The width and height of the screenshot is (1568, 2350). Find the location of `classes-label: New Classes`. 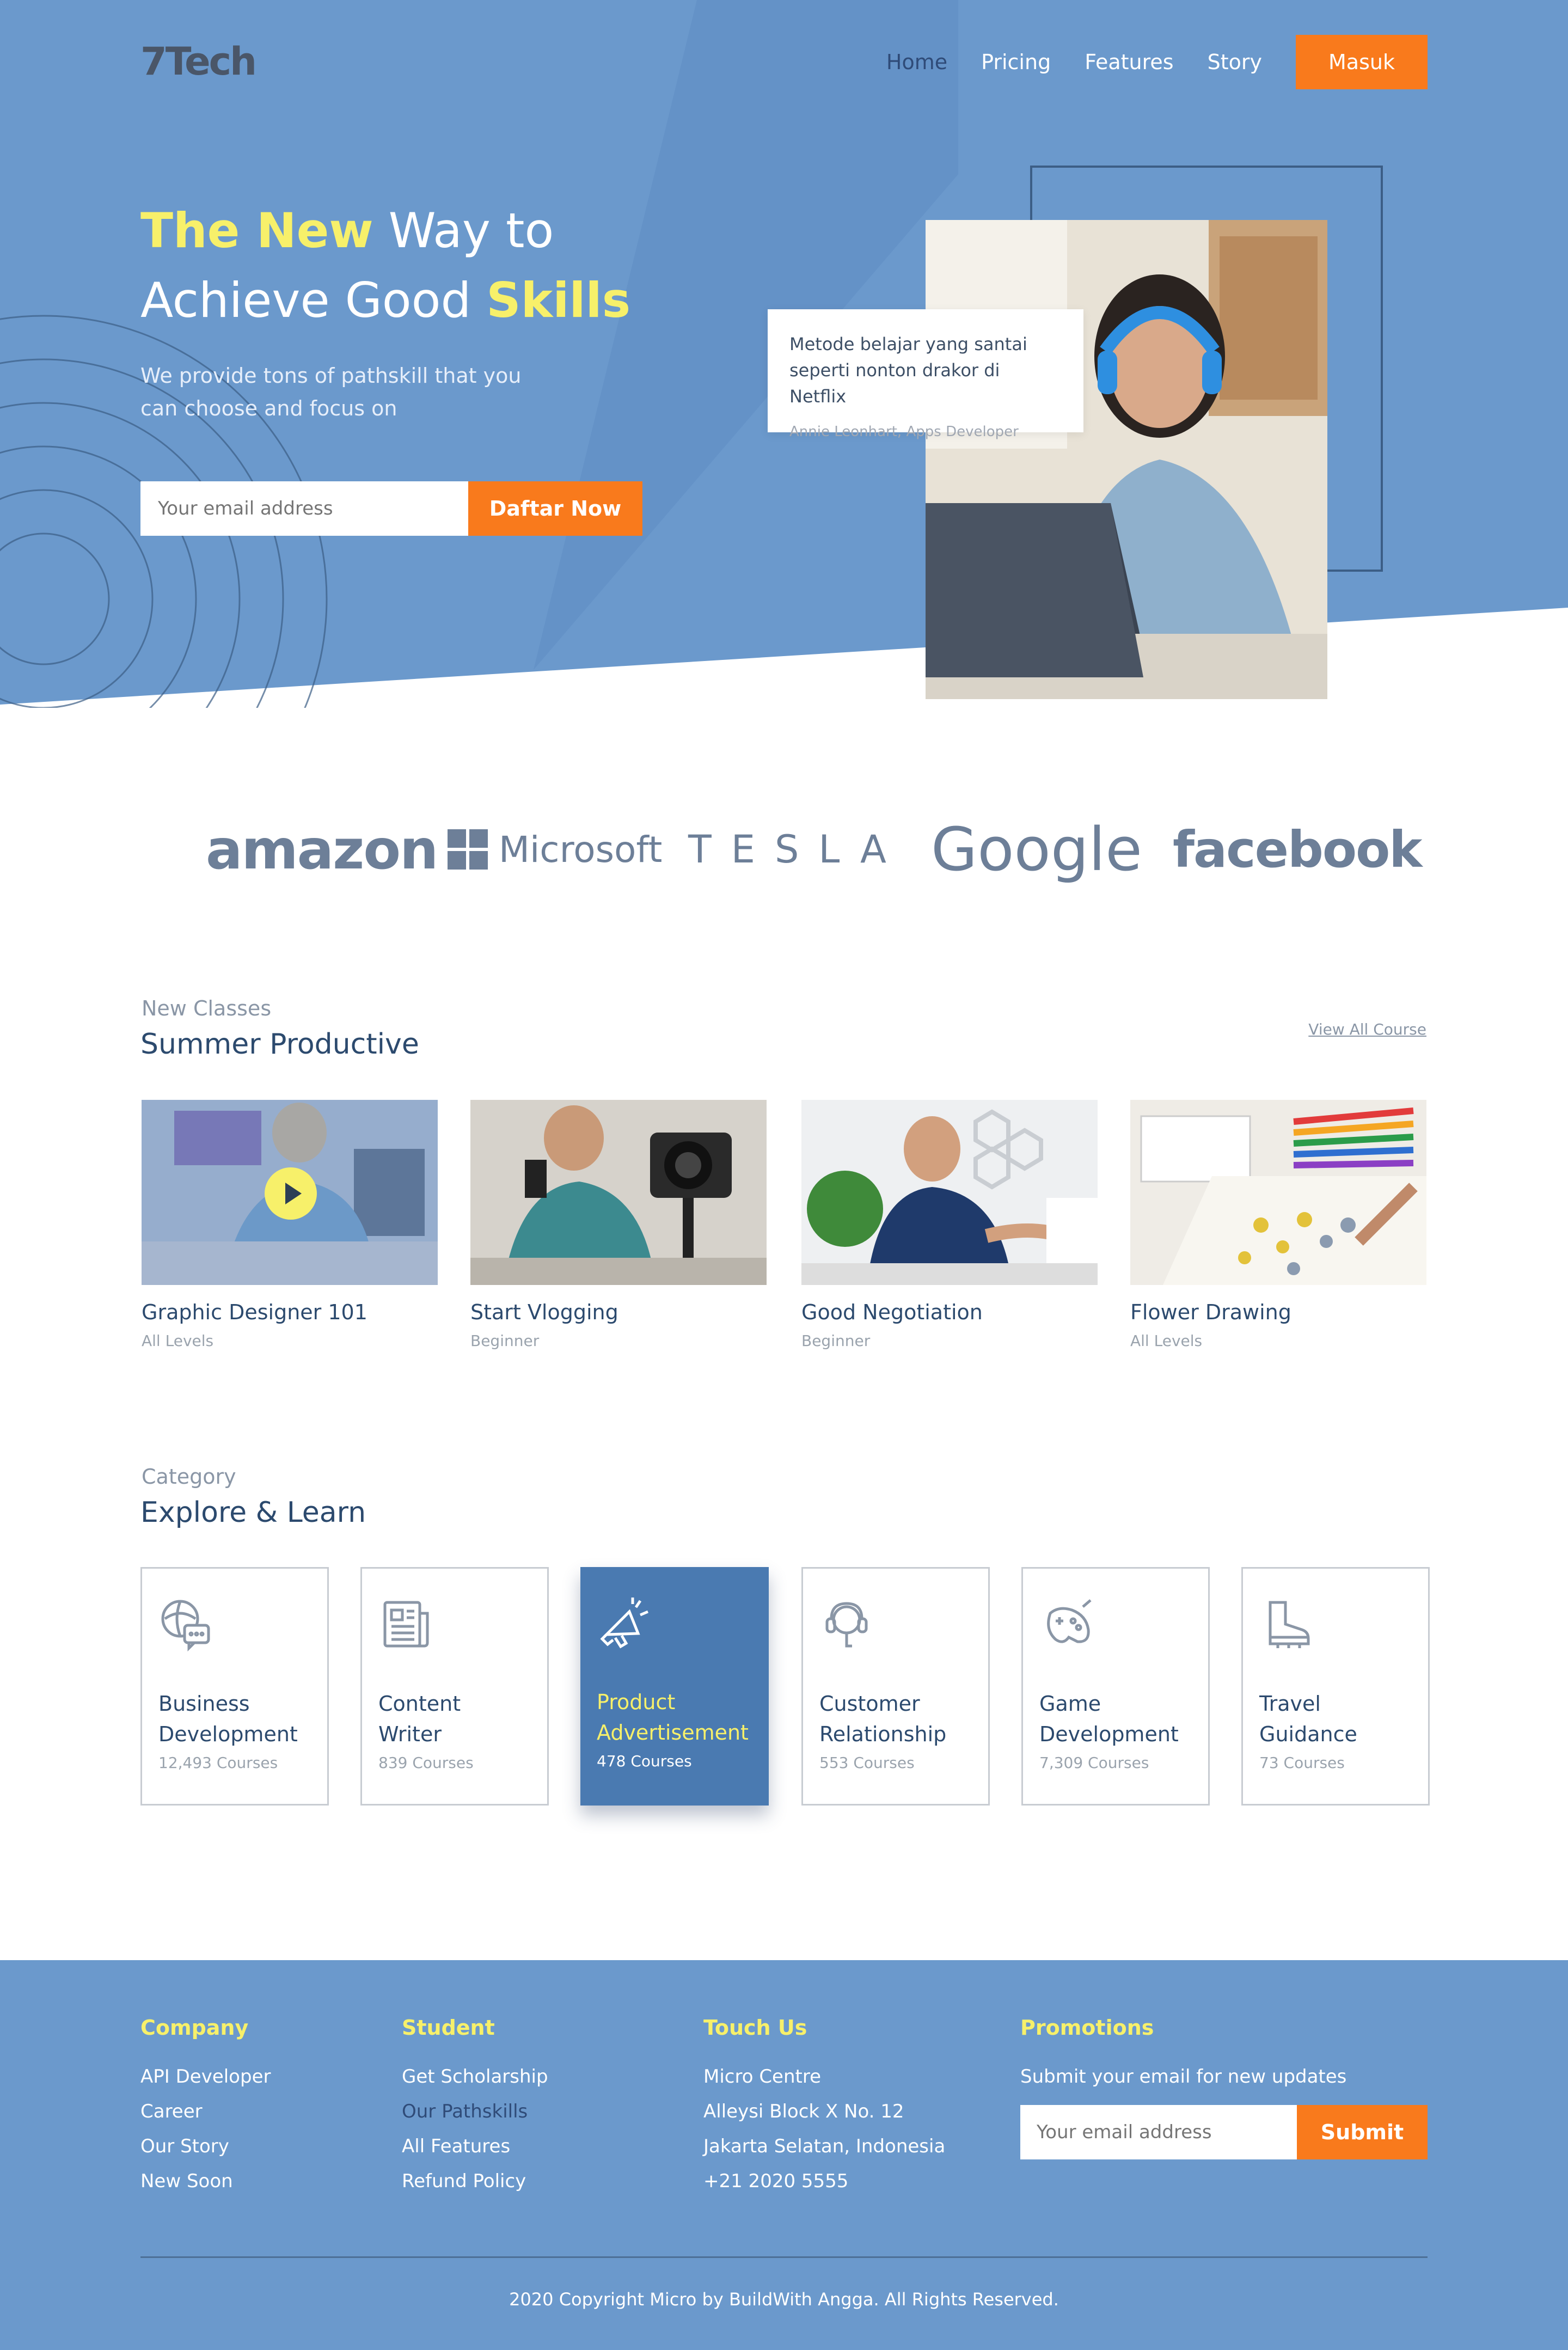

classes-label: New Classes is located at coordinates (207, 1008).